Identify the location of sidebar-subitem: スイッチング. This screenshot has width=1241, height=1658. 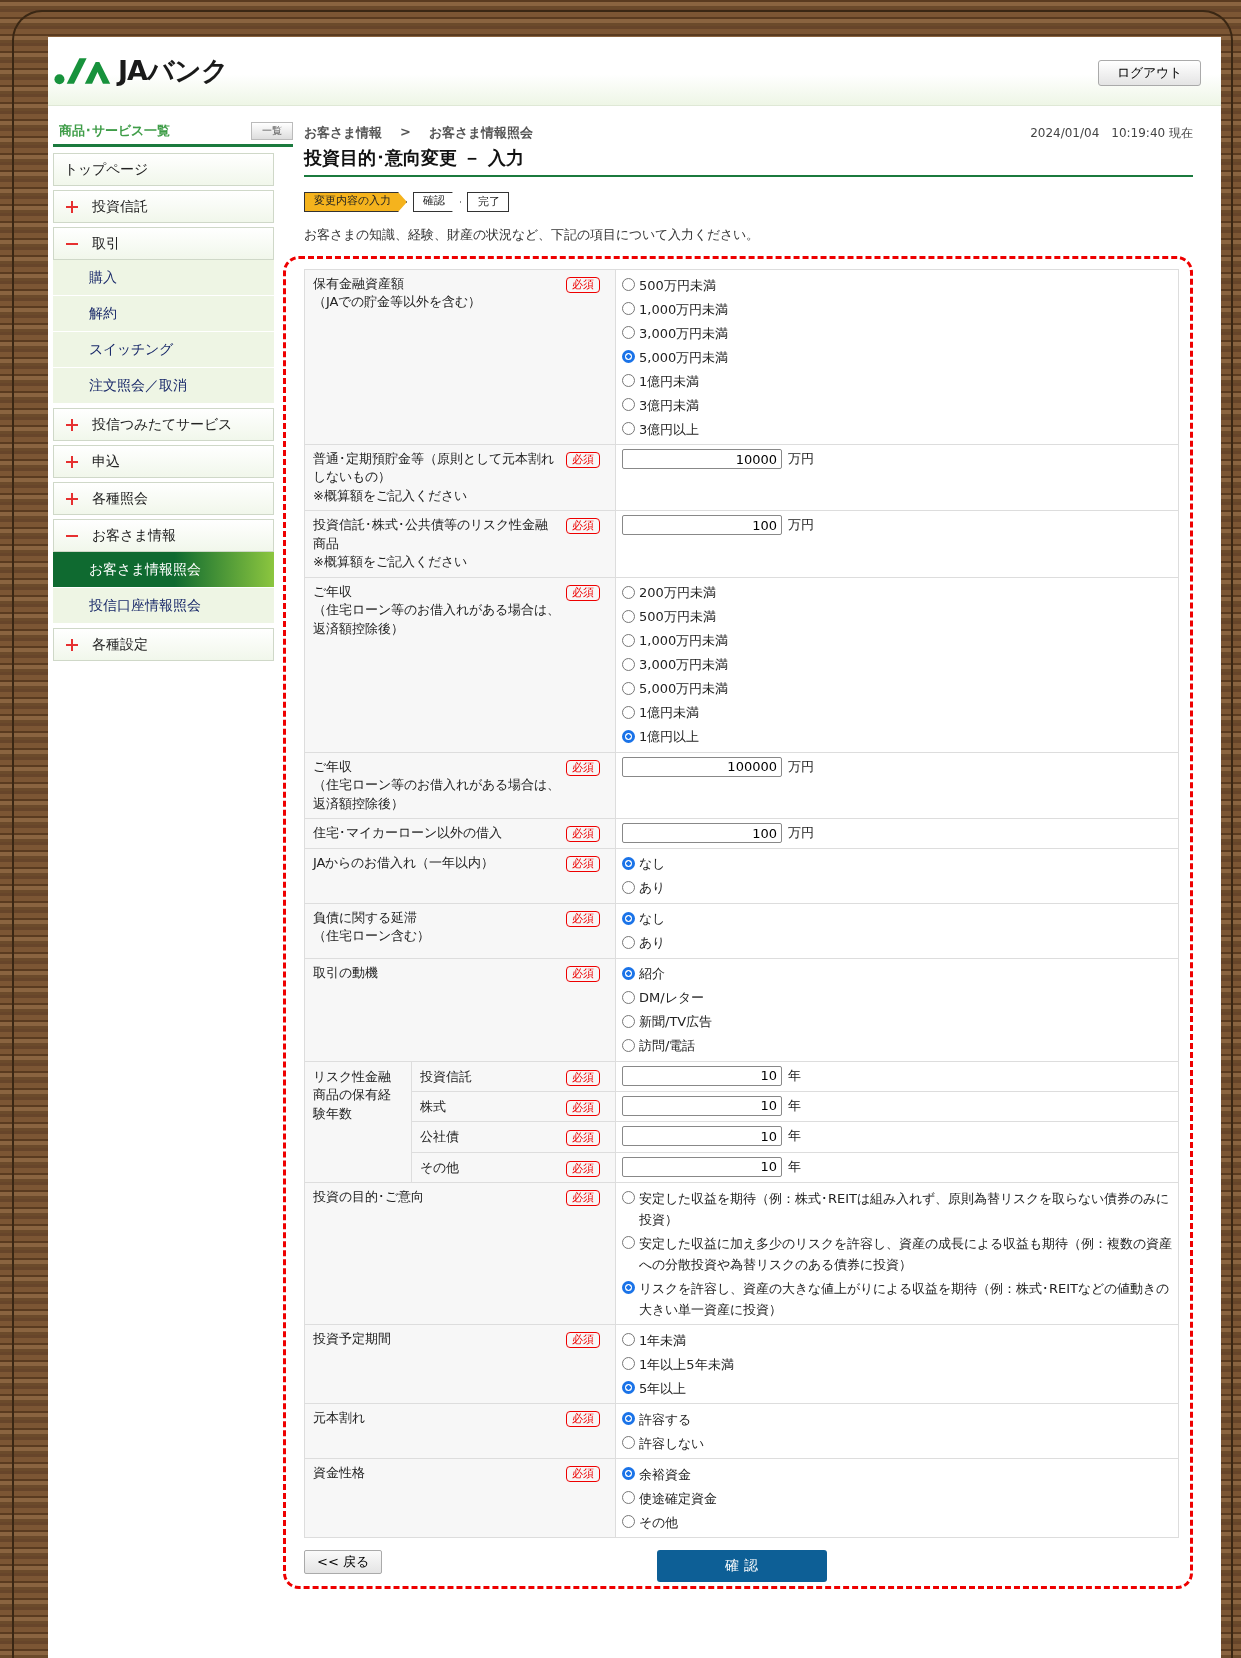
(163, 350).